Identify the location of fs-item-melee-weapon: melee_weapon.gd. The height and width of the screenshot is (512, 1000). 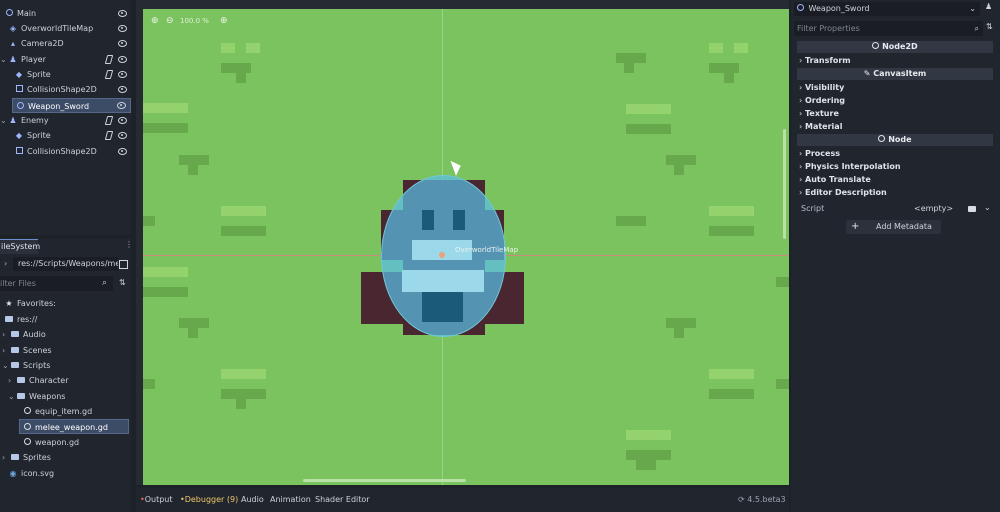
(74, 426).